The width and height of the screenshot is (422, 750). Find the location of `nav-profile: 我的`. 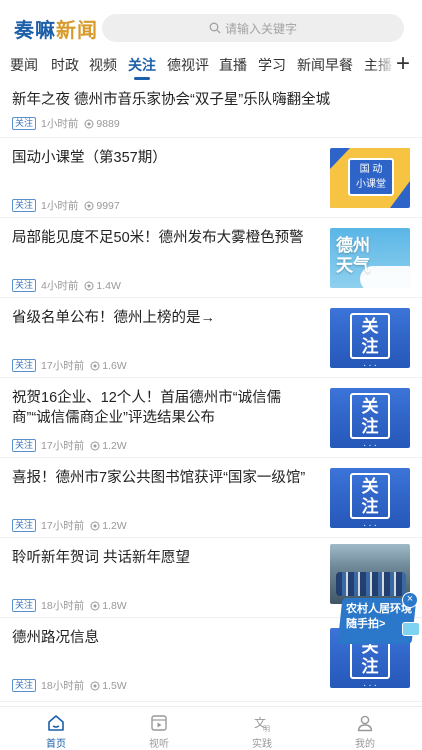

nav-profile: 我的 is located at coordinates (365, 731).